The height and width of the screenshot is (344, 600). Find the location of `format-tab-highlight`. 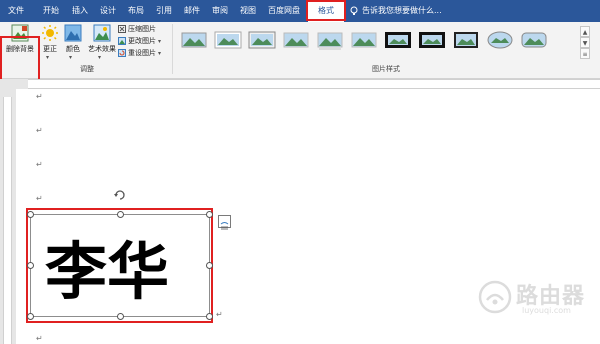

format-tab-highlight is located at coordinates (326, 10).